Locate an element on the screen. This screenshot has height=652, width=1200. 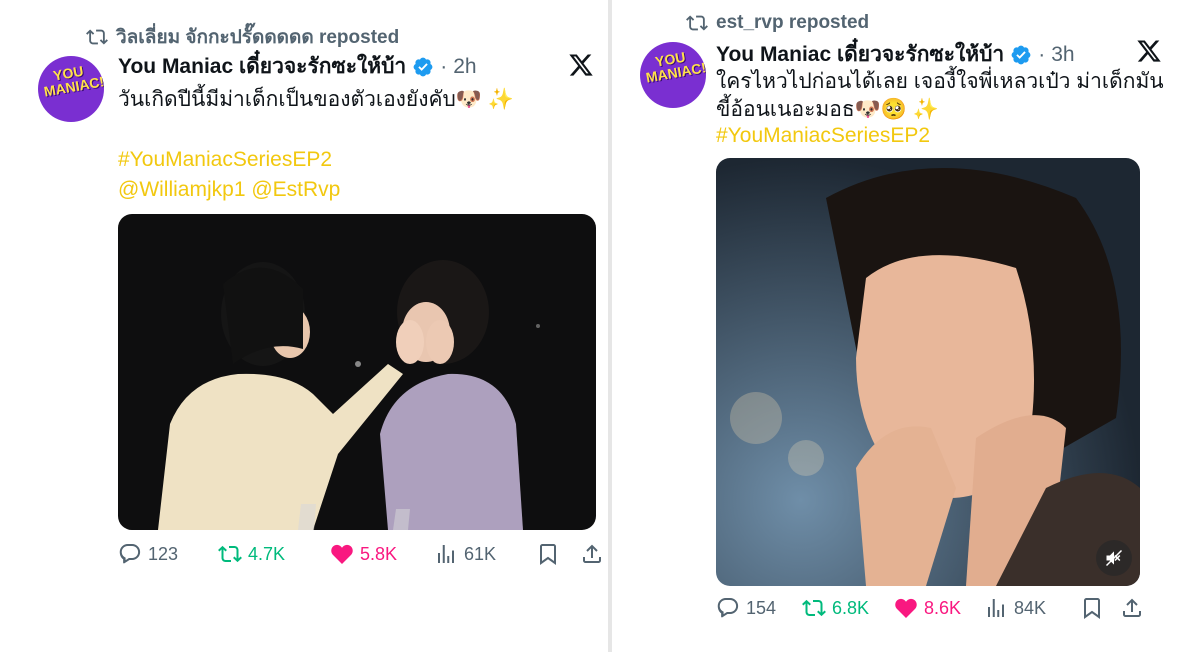
muted-speaker-icon is located at coordinates (1114, 558).